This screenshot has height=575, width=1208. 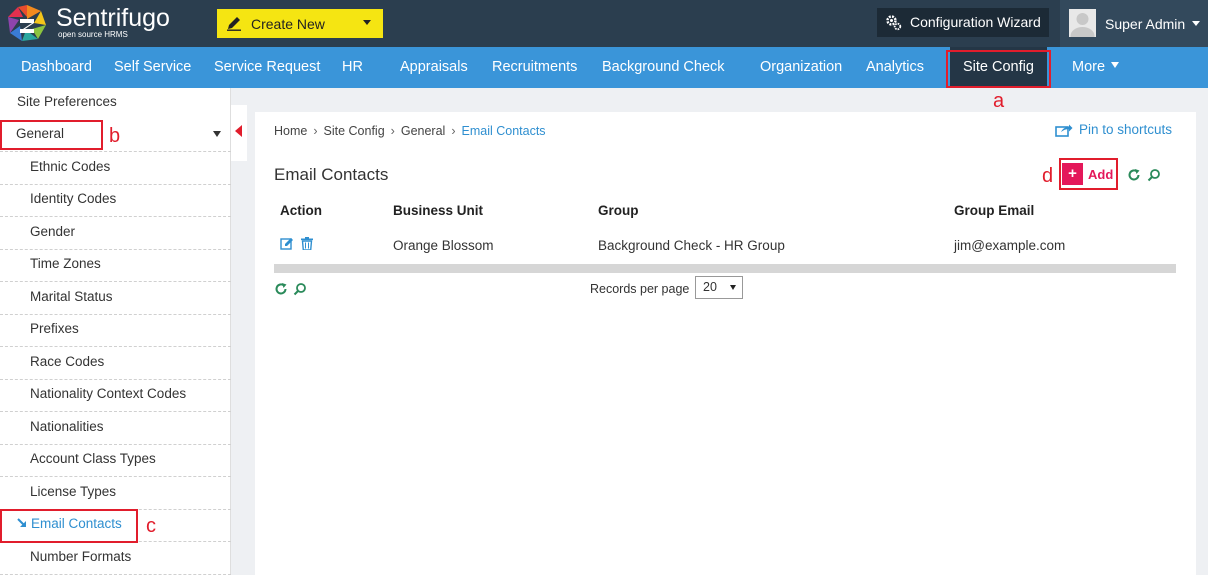 What do you see at coordinates (21, 522) in the screenshot?
I see `arrow-icon` at bounding box center [21, 522].